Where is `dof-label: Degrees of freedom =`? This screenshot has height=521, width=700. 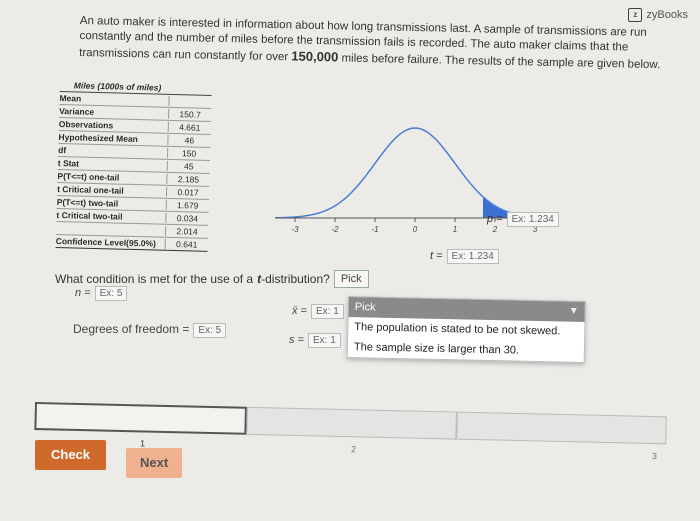
dof-label: Degrees of freedom = is located at coordinates (131, 329).